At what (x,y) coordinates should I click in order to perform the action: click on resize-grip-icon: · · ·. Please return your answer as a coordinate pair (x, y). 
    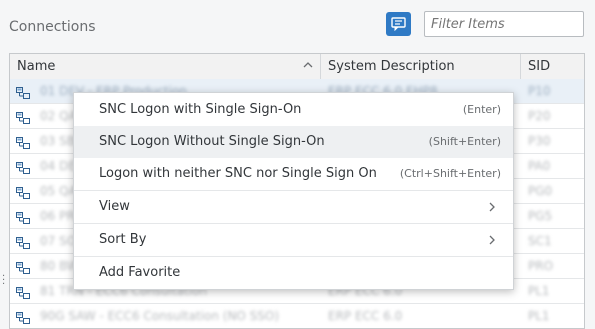
    Looking at the image, I should click on (3, 281).